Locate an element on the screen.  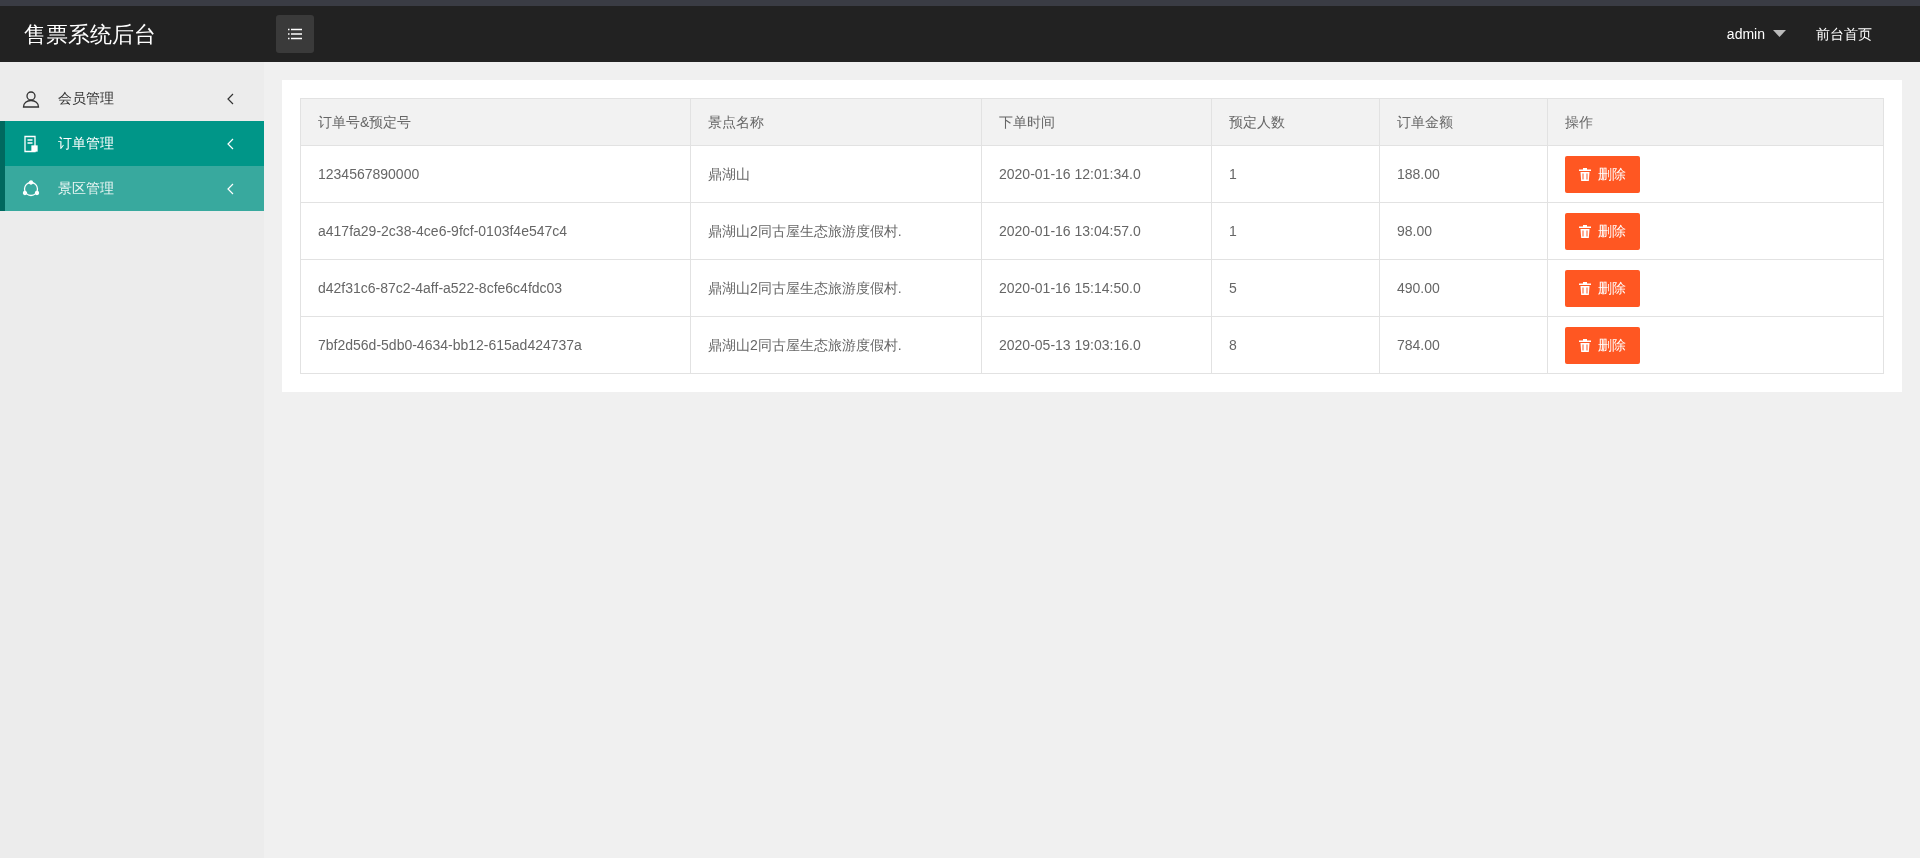
table-cell: 784.00 is located at coordinates (1463, 345).